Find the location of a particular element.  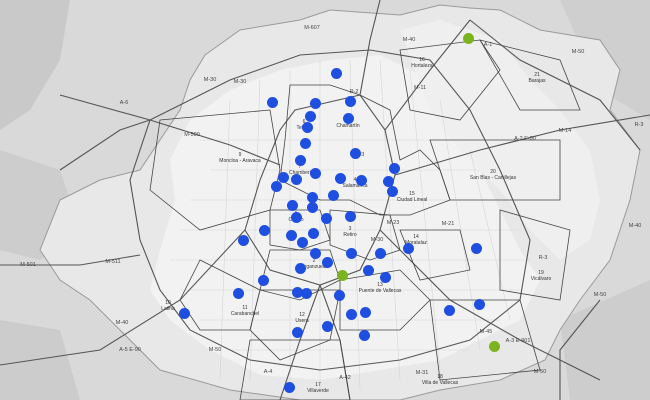

road-label: A-6 is located at coordinates (124, 103).